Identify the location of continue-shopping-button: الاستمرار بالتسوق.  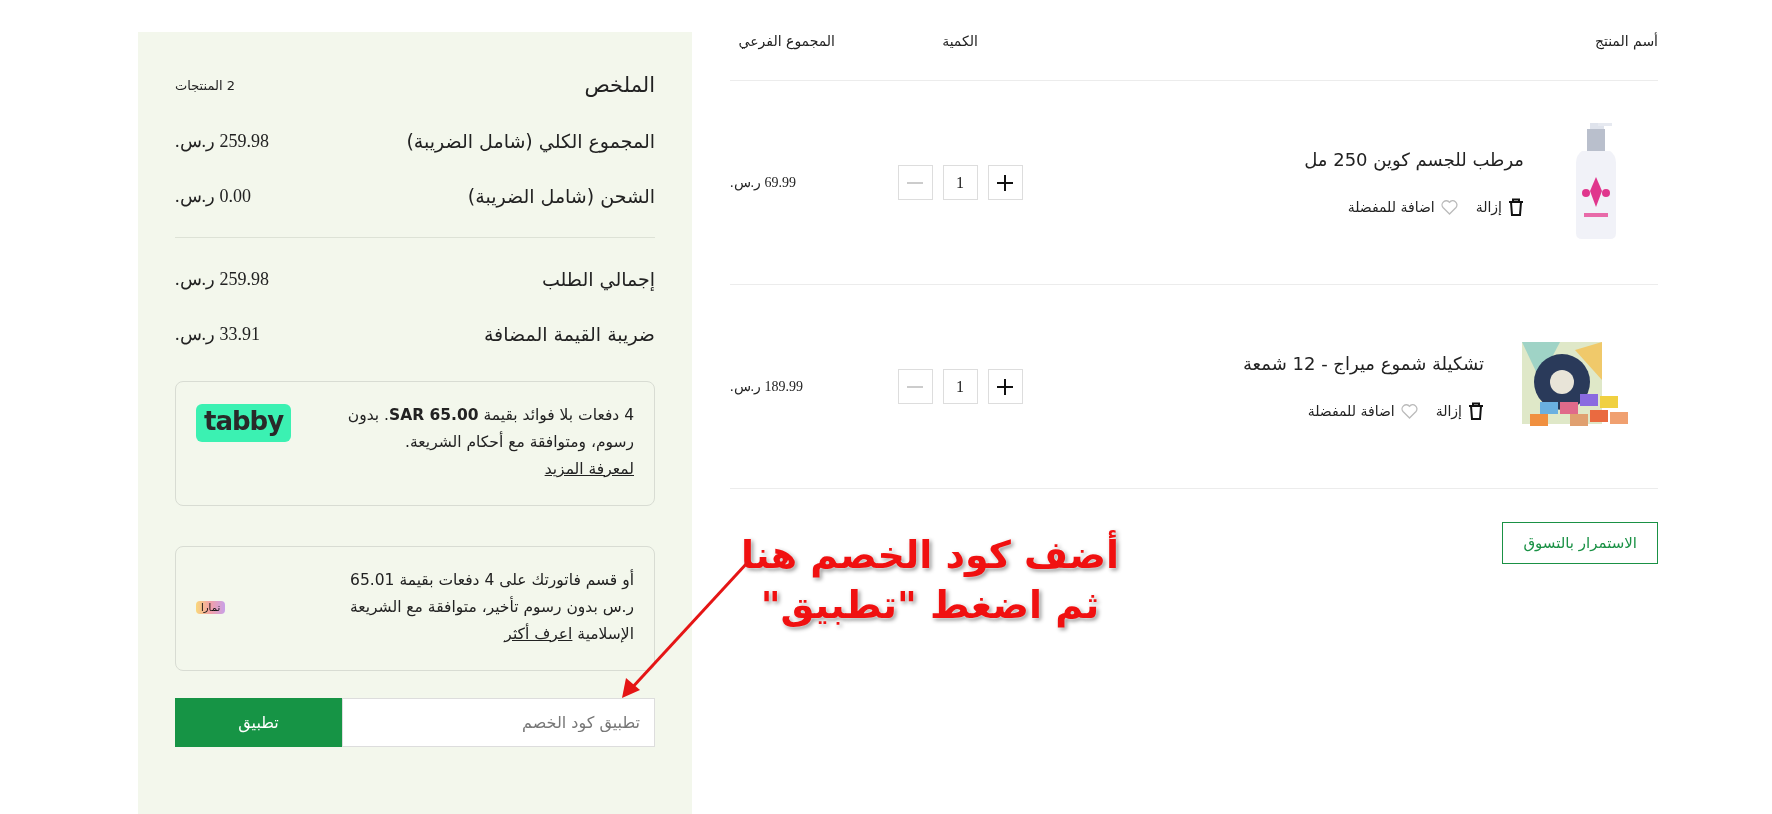
(1580, 543).